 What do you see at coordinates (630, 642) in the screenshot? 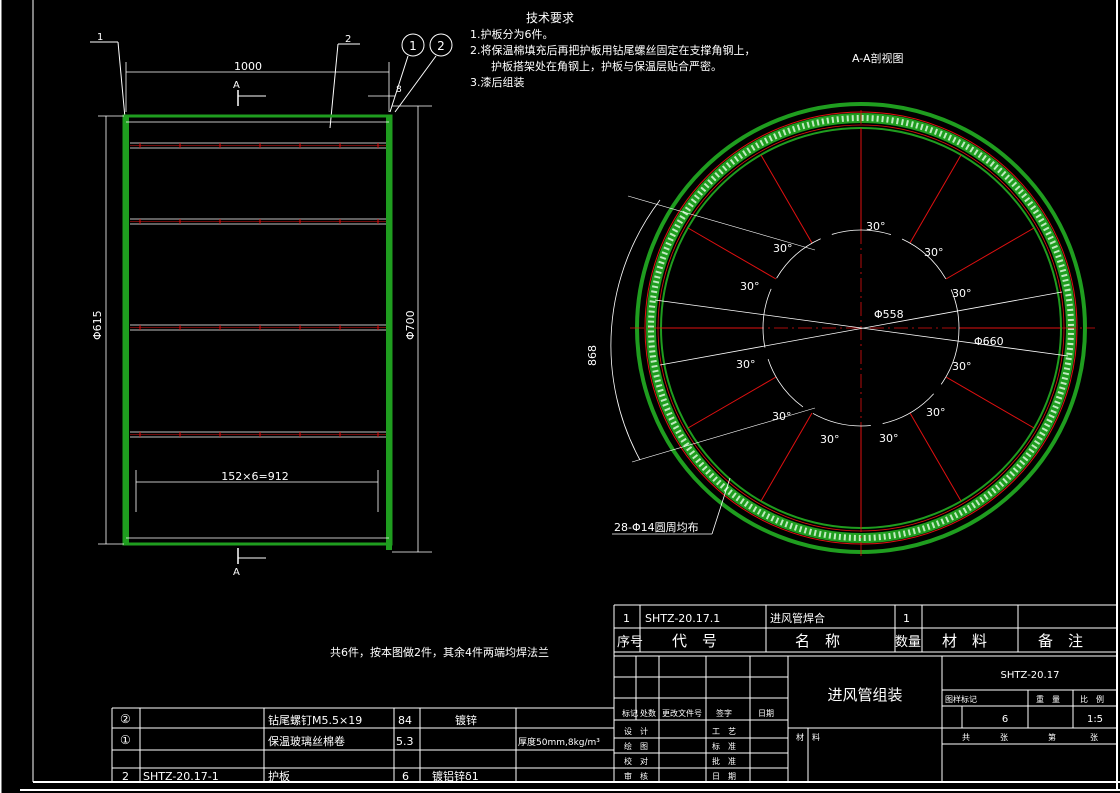
I see `header-no: 序号` at bounding box center [630, 642].